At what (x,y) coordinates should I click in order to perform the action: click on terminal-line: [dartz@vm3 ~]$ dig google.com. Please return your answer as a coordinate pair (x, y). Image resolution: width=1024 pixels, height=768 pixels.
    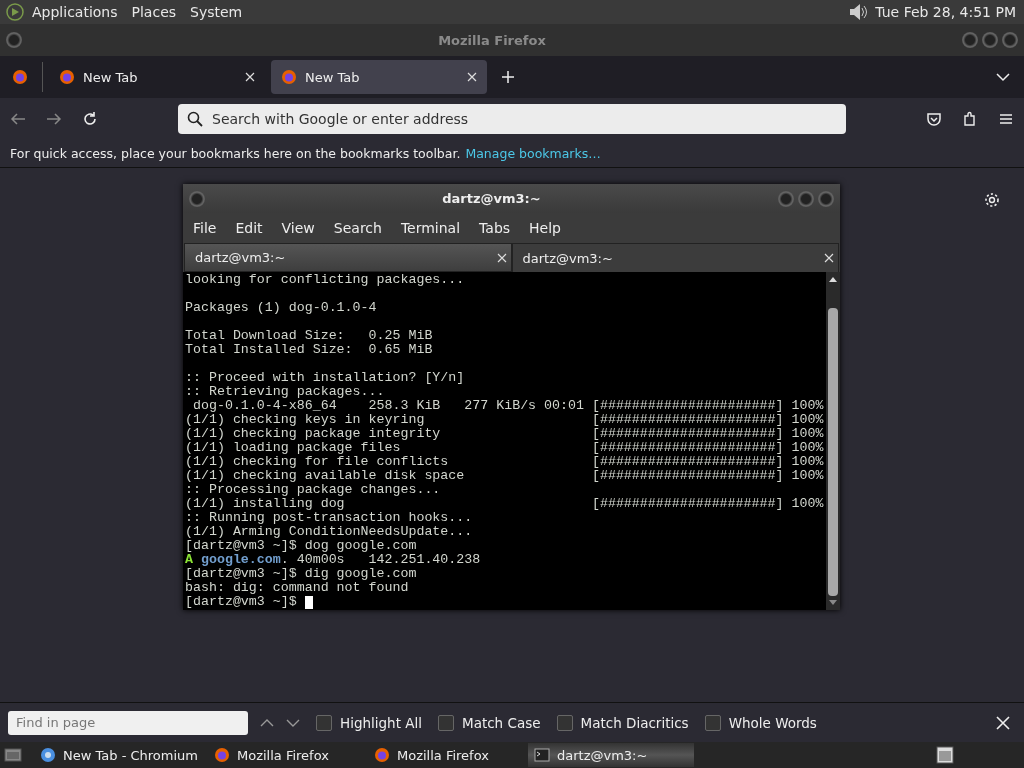
    Looking at the image, I should click on (301, 574).